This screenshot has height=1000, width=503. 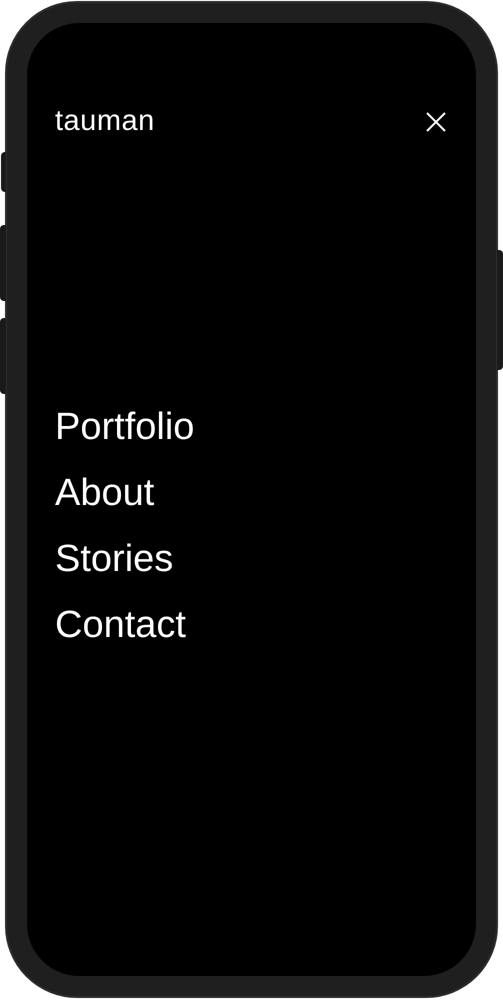 What do you see at coordinates (436, 122) in the screenshot?
I see `close-icon` at bounding box center [436, 122].